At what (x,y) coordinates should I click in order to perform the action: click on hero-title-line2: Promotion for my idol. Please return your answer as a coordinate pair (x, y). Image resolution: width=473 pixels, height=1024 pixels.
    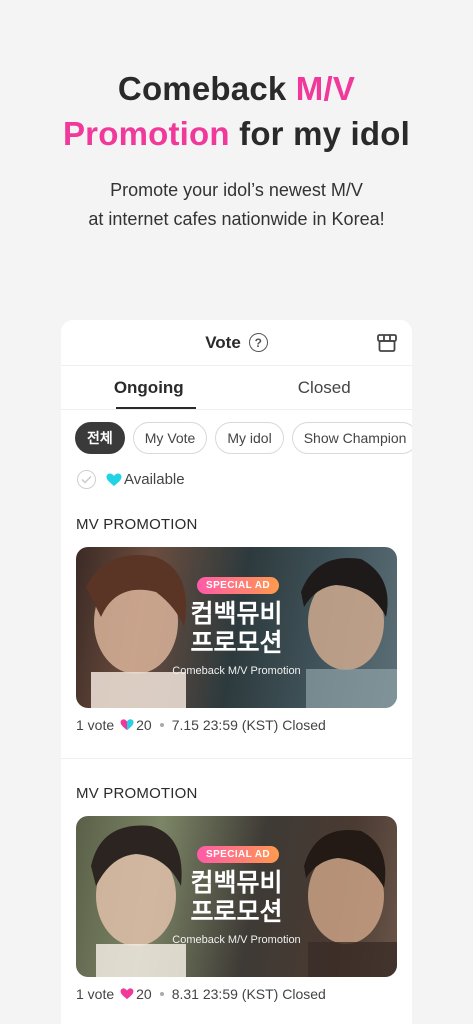
    Looking at the image, I should click on (236, 134).